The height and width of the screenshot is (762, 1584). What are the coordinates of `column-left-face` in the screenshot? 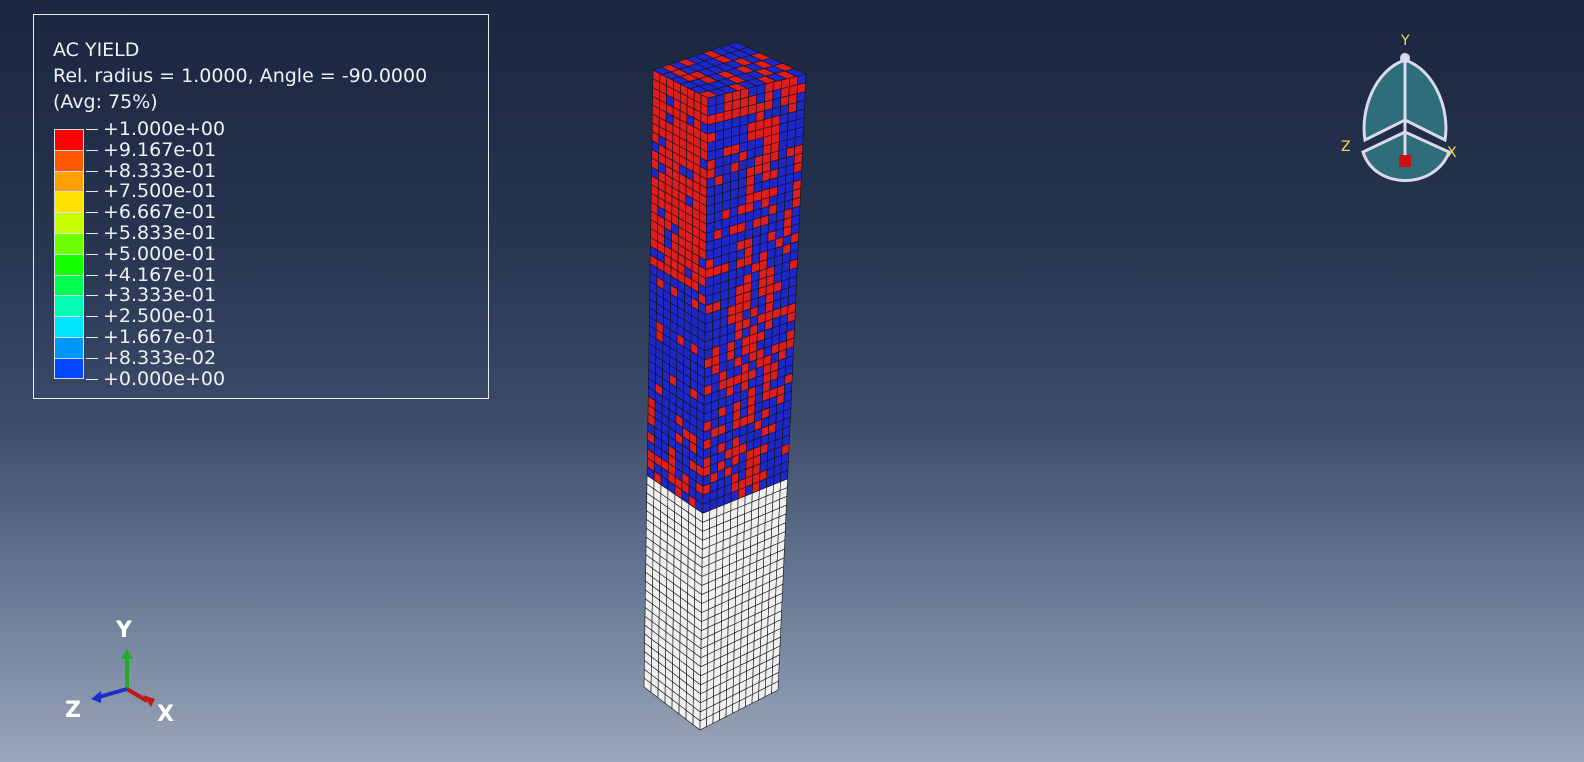 It's located at (676, 400).